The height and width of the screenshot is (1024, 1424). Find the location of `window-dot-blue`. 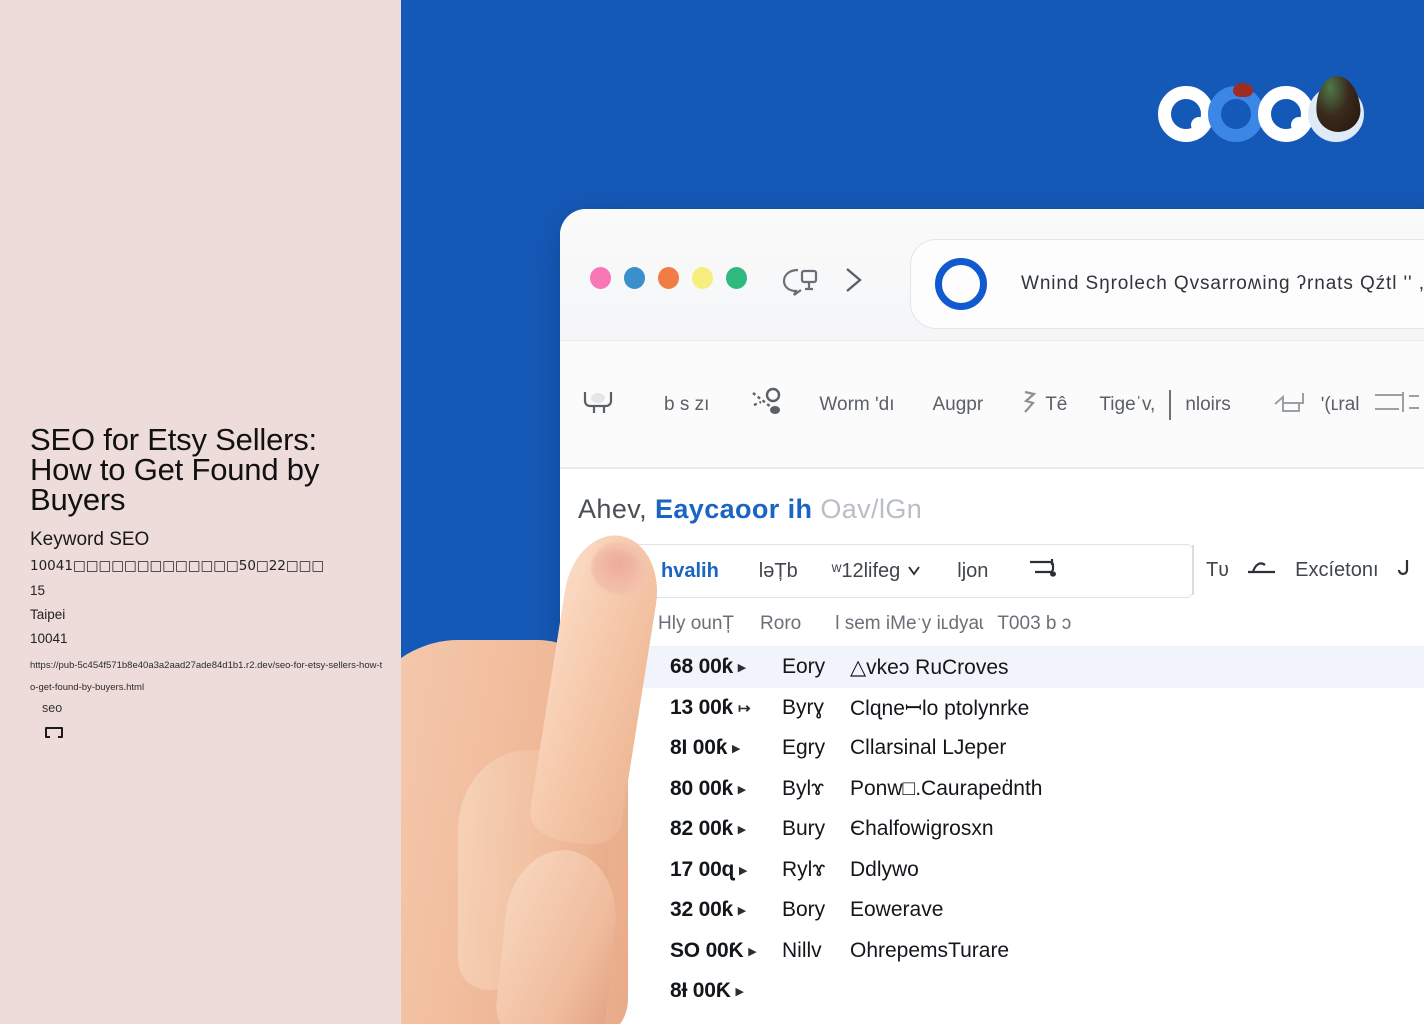

window-dot-blue is located at coordinates (634, 278).